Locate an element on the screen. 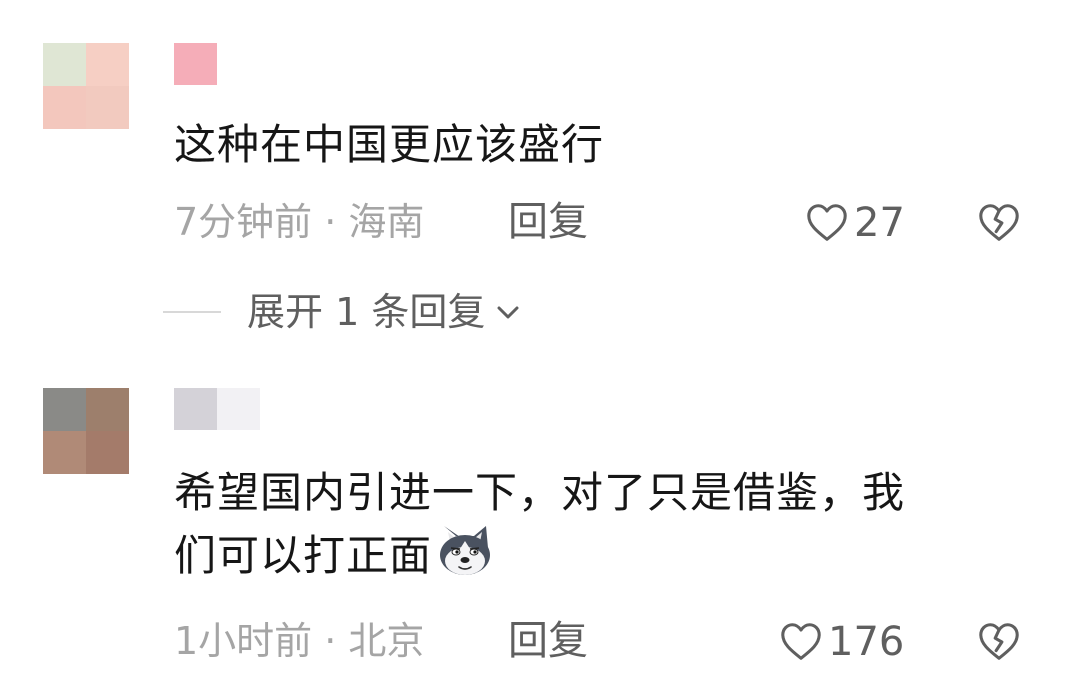 The height and width of the screenshot is (689, 1080). comment-meta: 1小时前 · 北京 回复 176 is located at coordinates (604, 641).